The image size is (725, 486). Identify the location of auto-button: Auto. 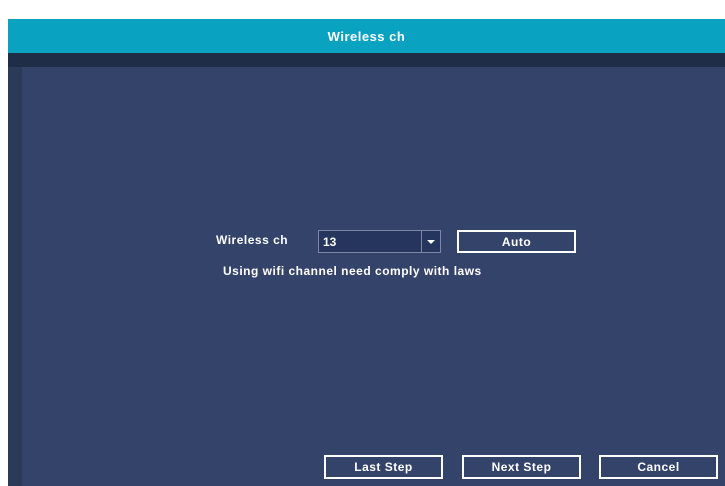
(516, 241).